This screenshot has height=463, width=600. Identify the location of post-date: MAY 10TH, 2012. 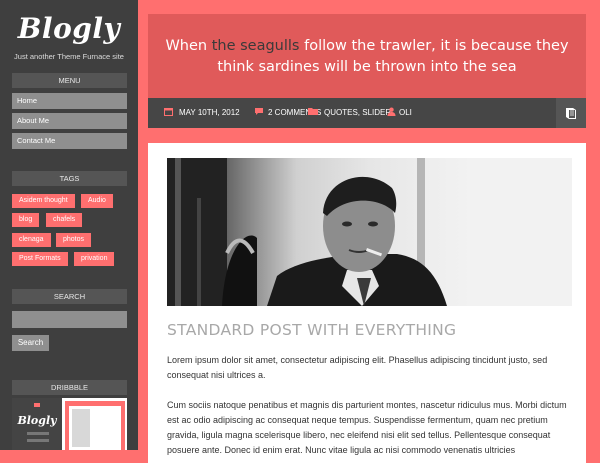
(209, 113).